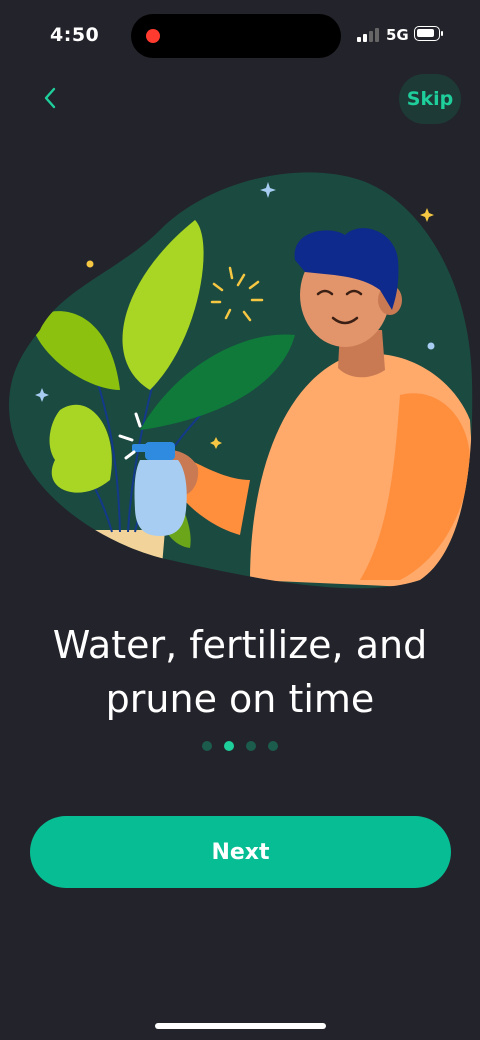  I want to click on dynamic-island, so click(236, 36).